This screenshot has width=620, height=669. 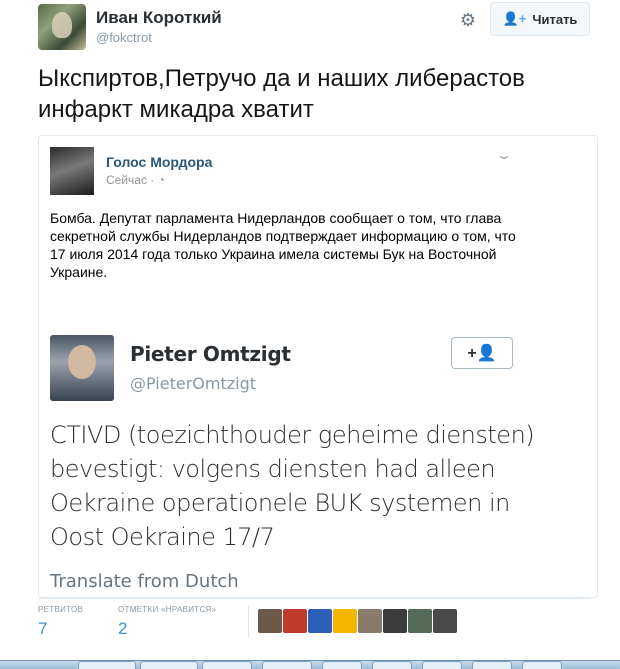 I want to click on follow-button: 👤+ Читать, so click(x=540, y=19).